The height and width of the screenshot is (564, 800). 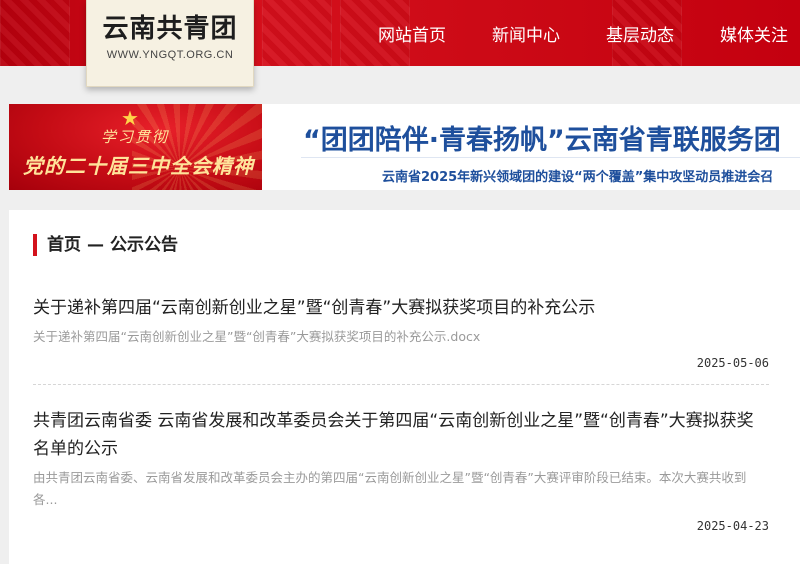 I want to click on nav-home: 网站首页, so click(x=412, y=33).